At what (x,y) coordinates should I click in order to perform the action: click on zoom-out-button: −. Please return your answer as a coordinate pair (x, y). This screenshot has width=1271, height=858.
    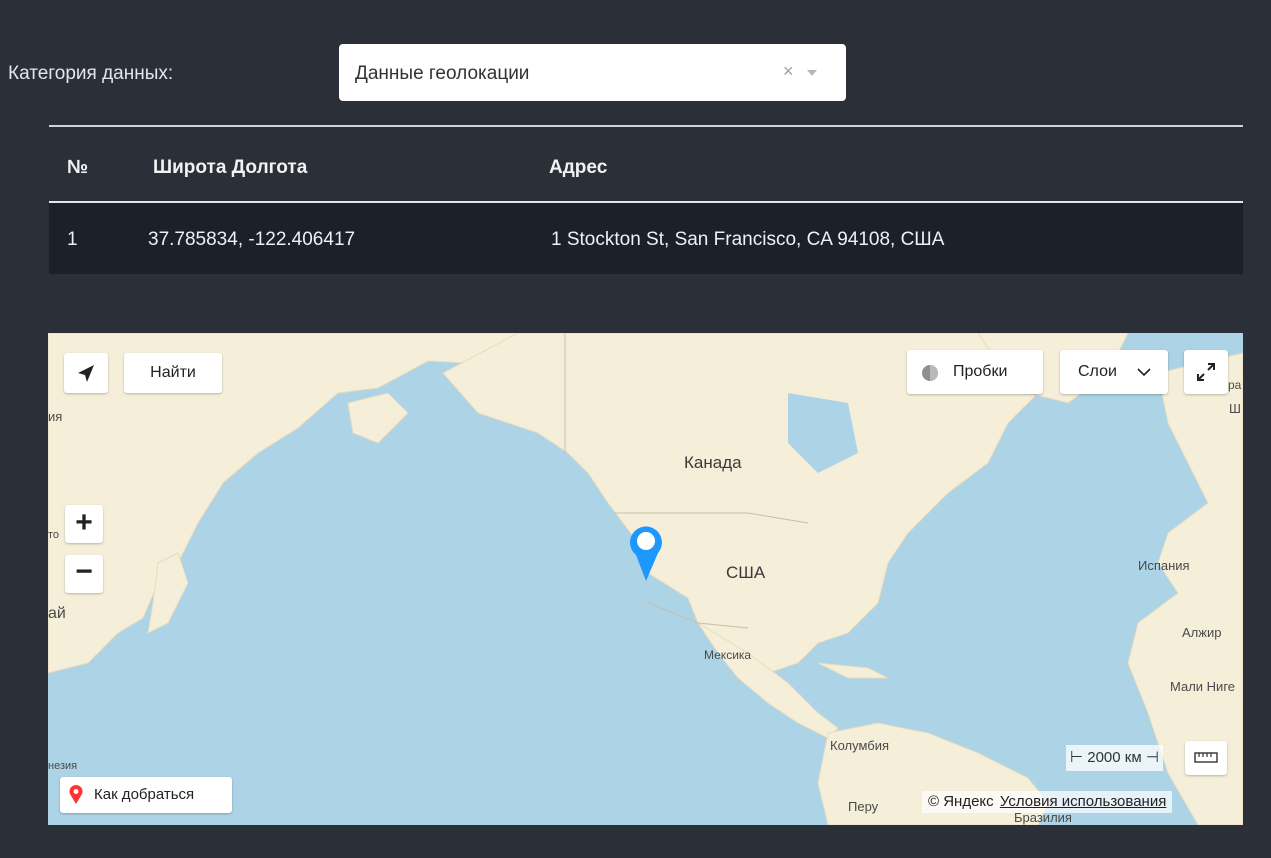
    Looking at the image, I should click on (84, 574).